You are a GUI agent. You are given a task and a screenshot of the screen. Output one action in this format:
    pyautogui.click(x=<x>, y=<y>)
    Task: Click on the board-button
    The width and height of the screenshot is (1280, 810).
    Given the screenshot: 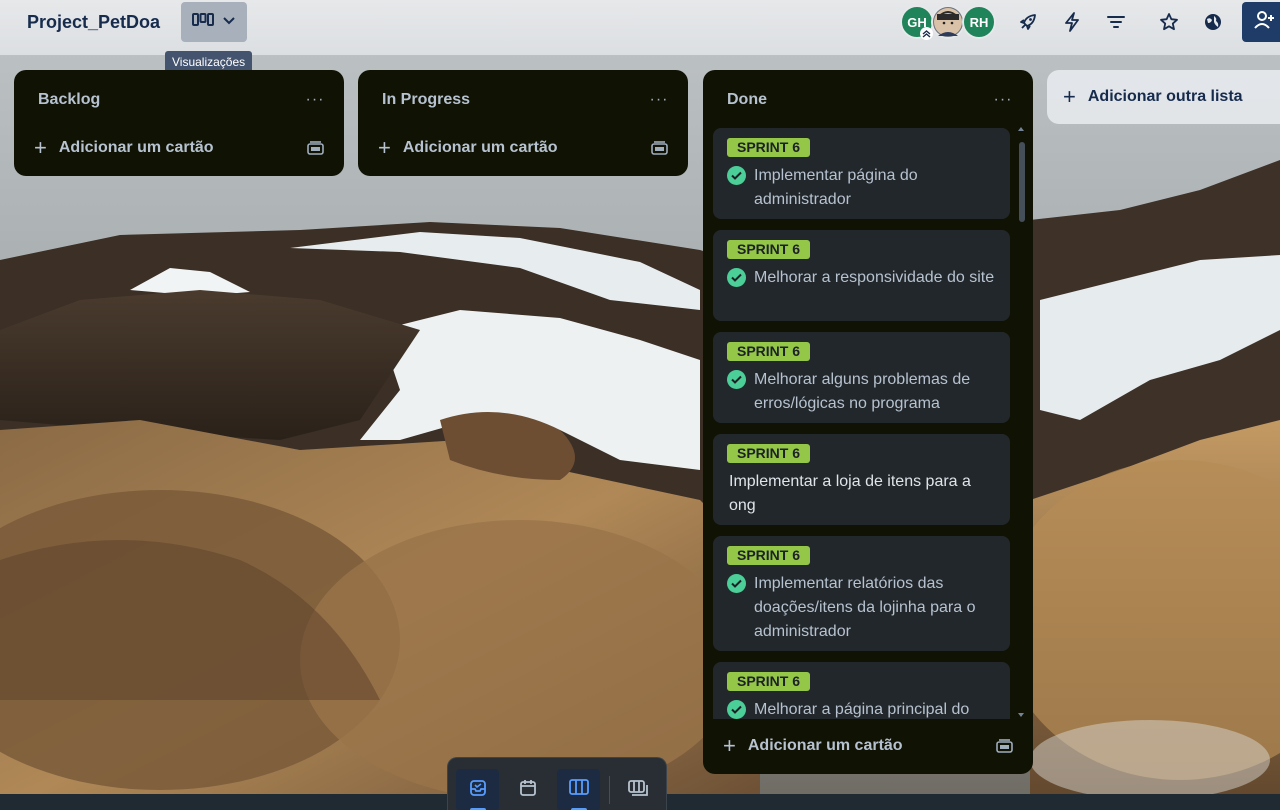 What is the action you would take?
    pyautogui.click(x=578, y=789)
    